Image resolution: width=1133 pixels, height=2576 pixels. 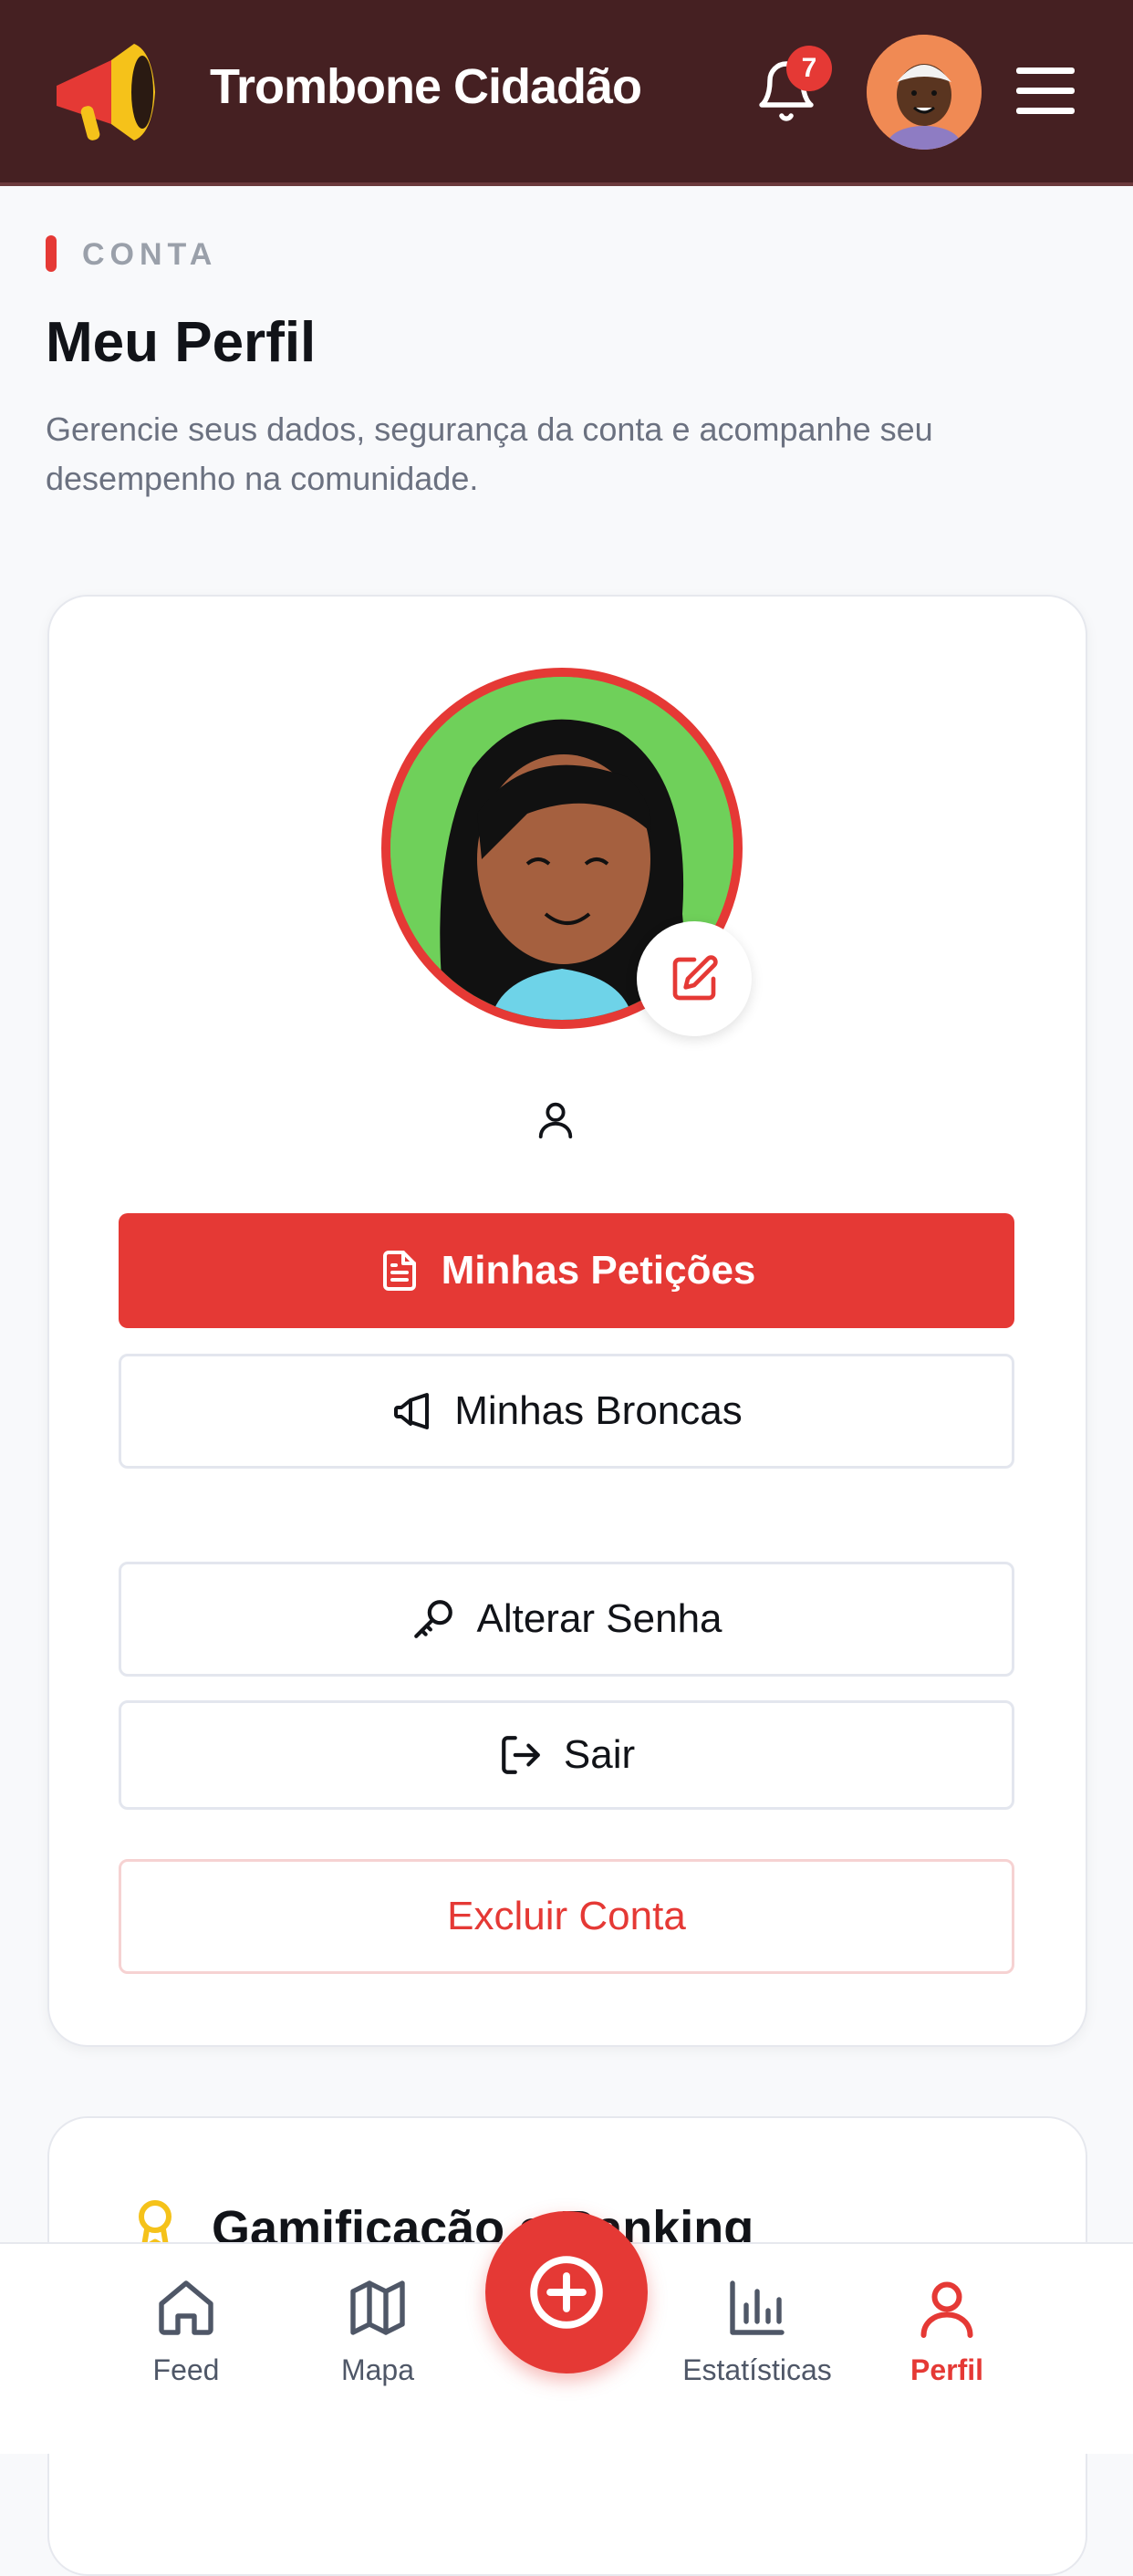 I want to click on my-petitions-label: Minhas Petições, so click(x=598, y=1270).